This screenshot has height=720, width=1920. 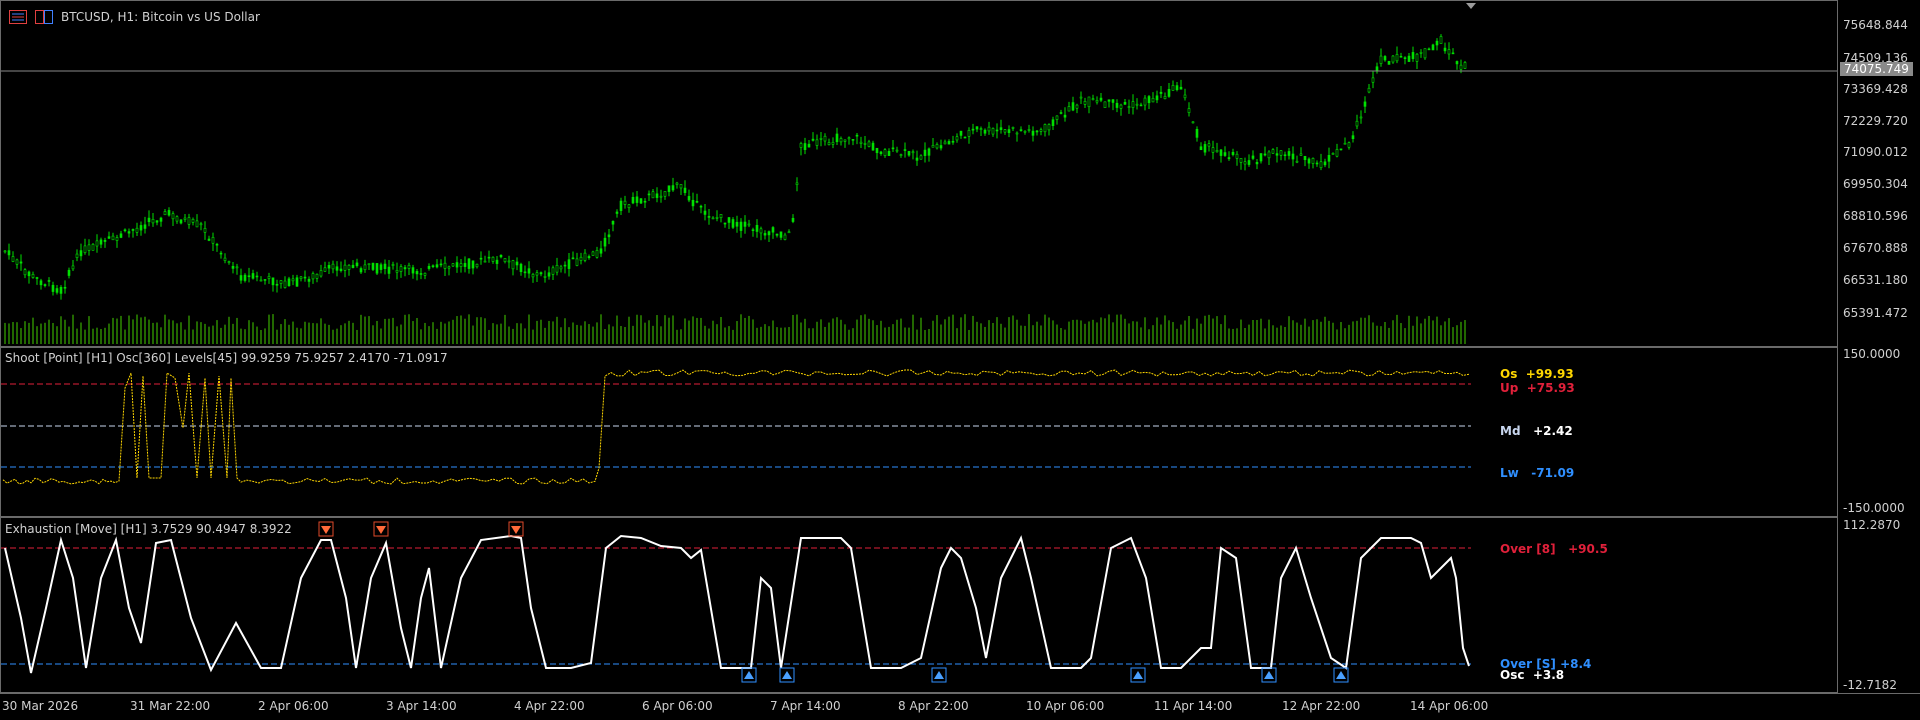 I want to click on shoot-level-up: Up +75.93, so click(x=1537, y=388).